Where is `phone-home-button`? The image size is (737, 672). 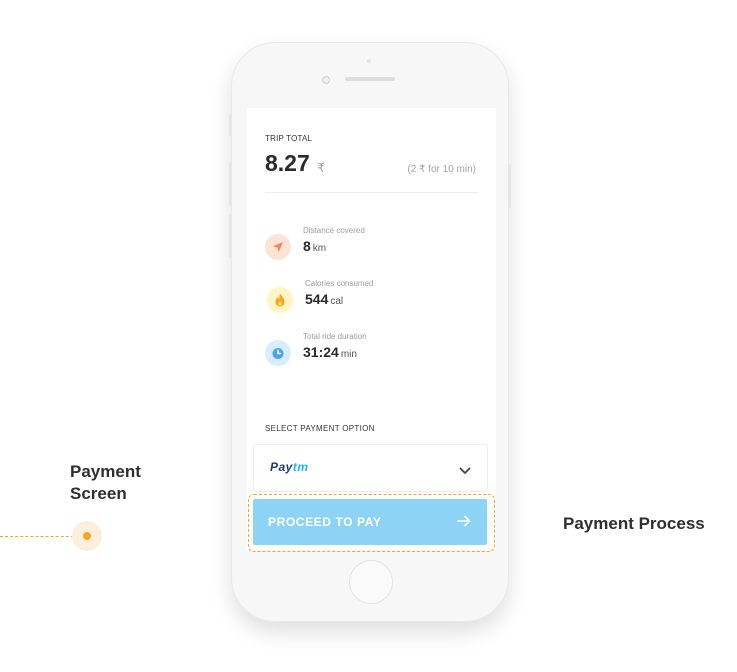 phone-home-button is located at coordinates (371, 582).